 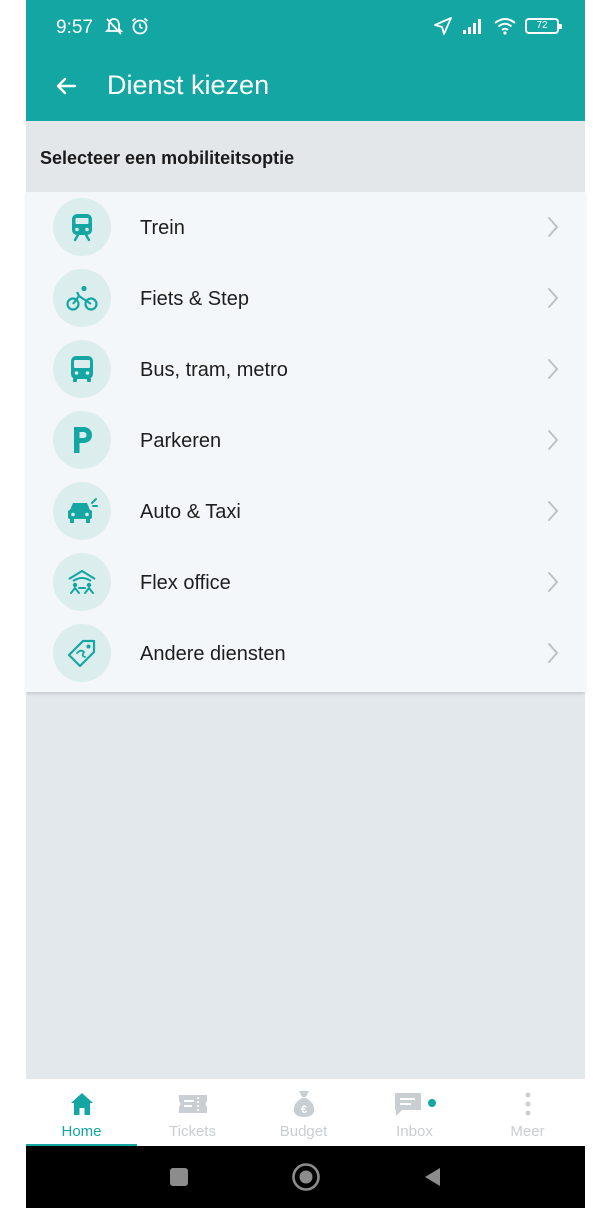 I want to click on flex-office-icon, so click(x=82, y=581).